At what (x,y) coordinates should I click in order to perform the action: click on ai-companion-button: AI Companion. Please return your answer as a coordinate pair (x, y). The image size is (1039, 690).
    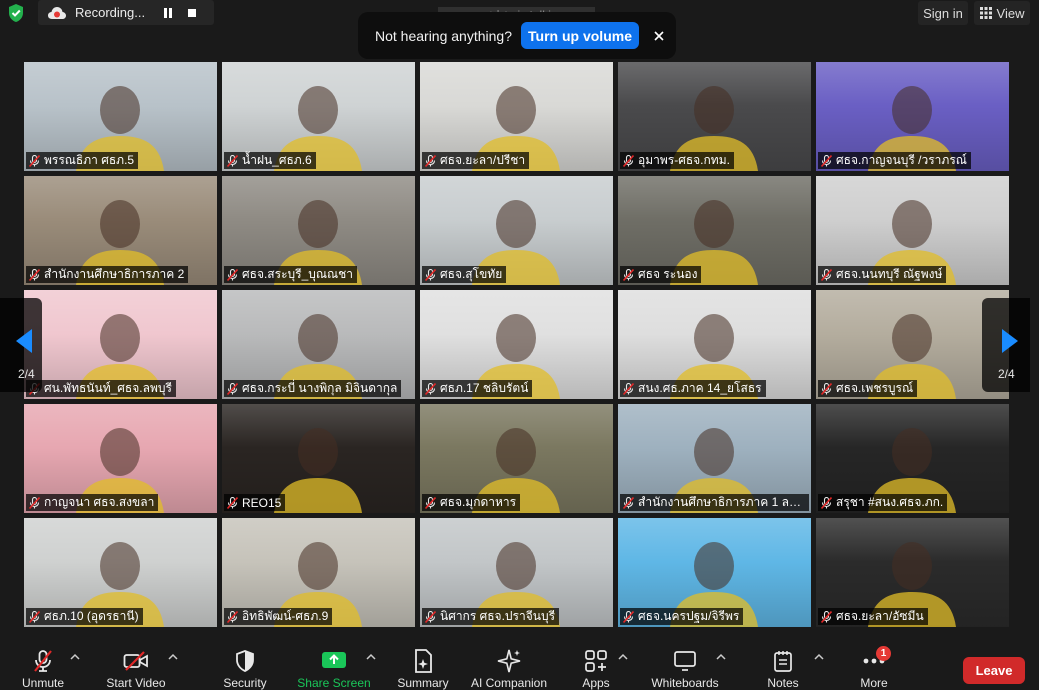
    Looking at the image, I should click on (509, 662).